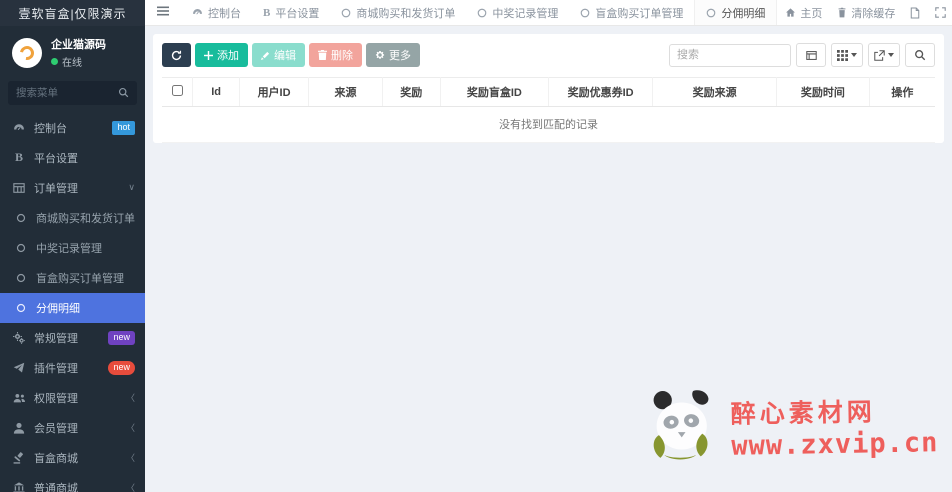  I want to click on toolbar-right, so click(802, 55).